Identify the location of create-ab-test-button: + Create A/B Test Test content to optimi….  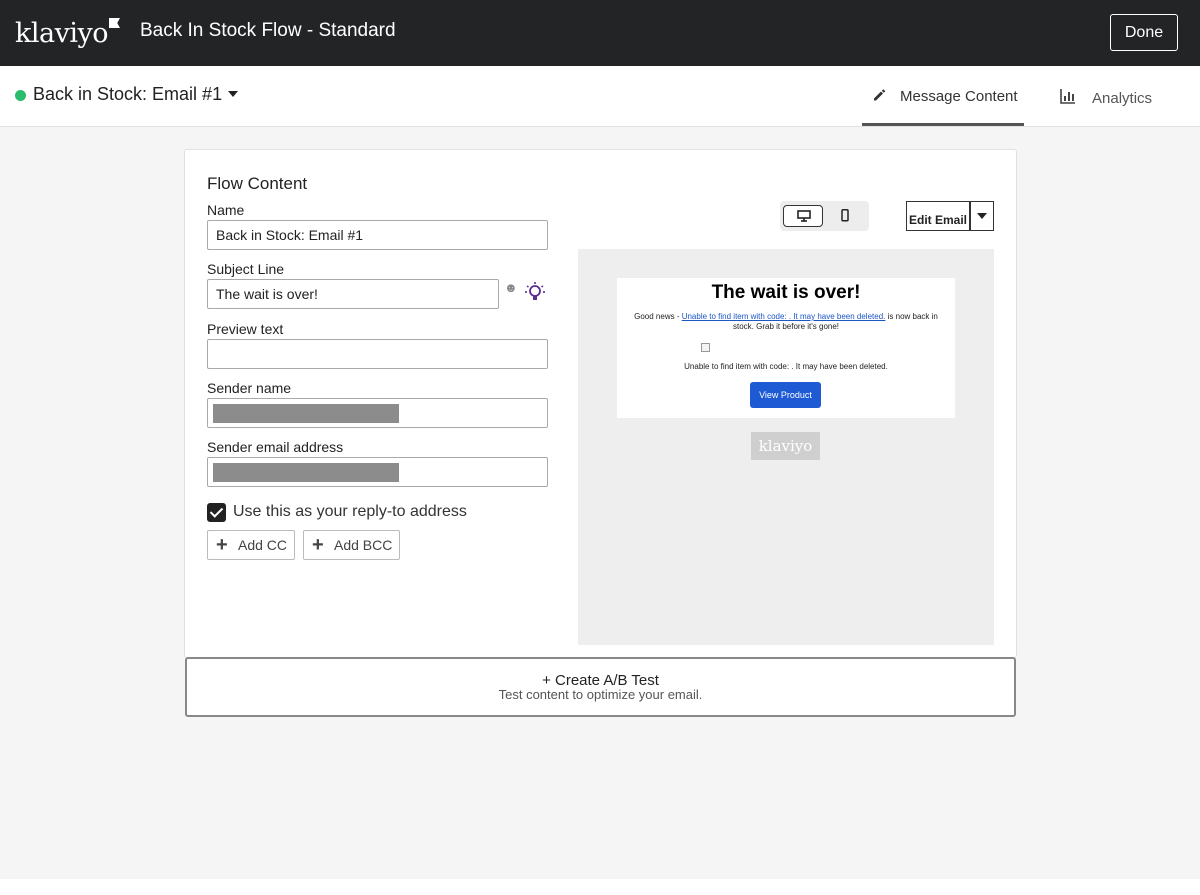
(600, 687).